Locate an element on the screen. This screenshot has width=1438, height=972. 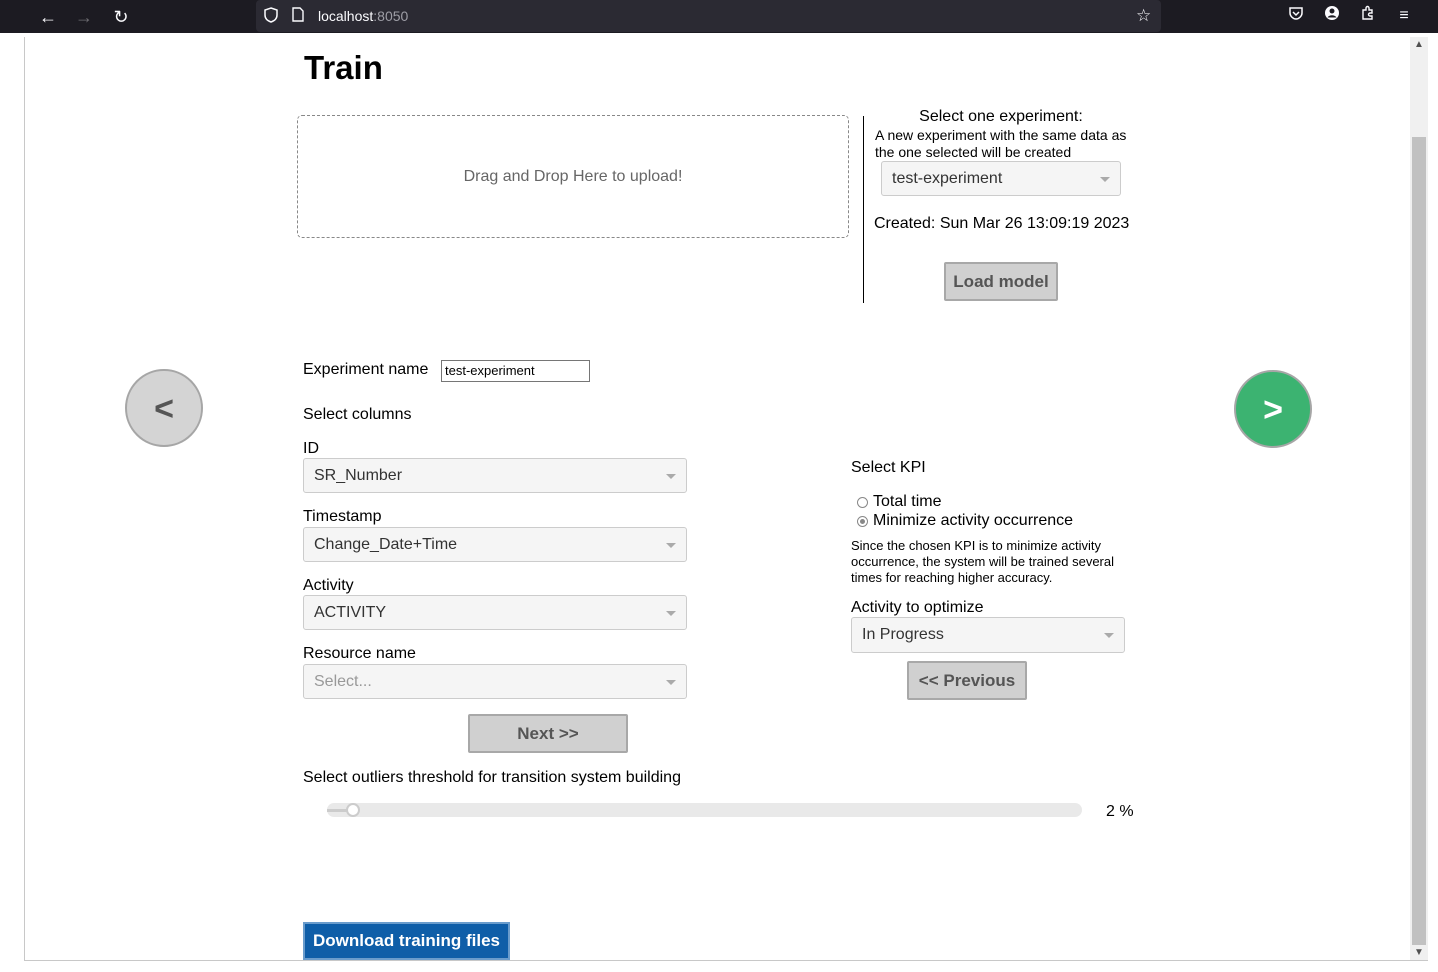
vertical-divider is located at coordinates (863, 209).